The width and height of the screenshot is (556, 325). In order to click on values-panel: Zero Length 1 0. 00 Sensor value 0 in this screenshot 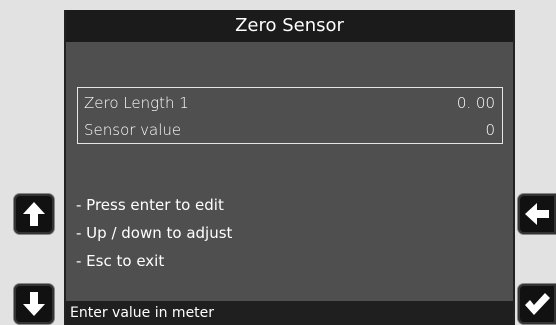, I will do `click(290, 115)`.